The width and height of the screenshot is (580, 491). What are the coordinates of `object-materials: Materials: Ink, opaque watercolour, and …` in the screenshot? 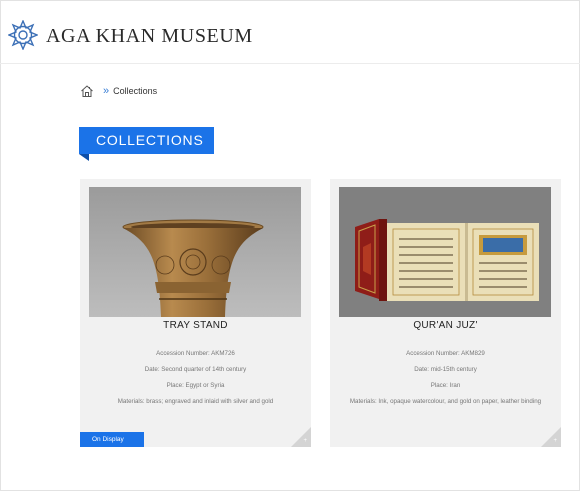 It's located at (445, 401).